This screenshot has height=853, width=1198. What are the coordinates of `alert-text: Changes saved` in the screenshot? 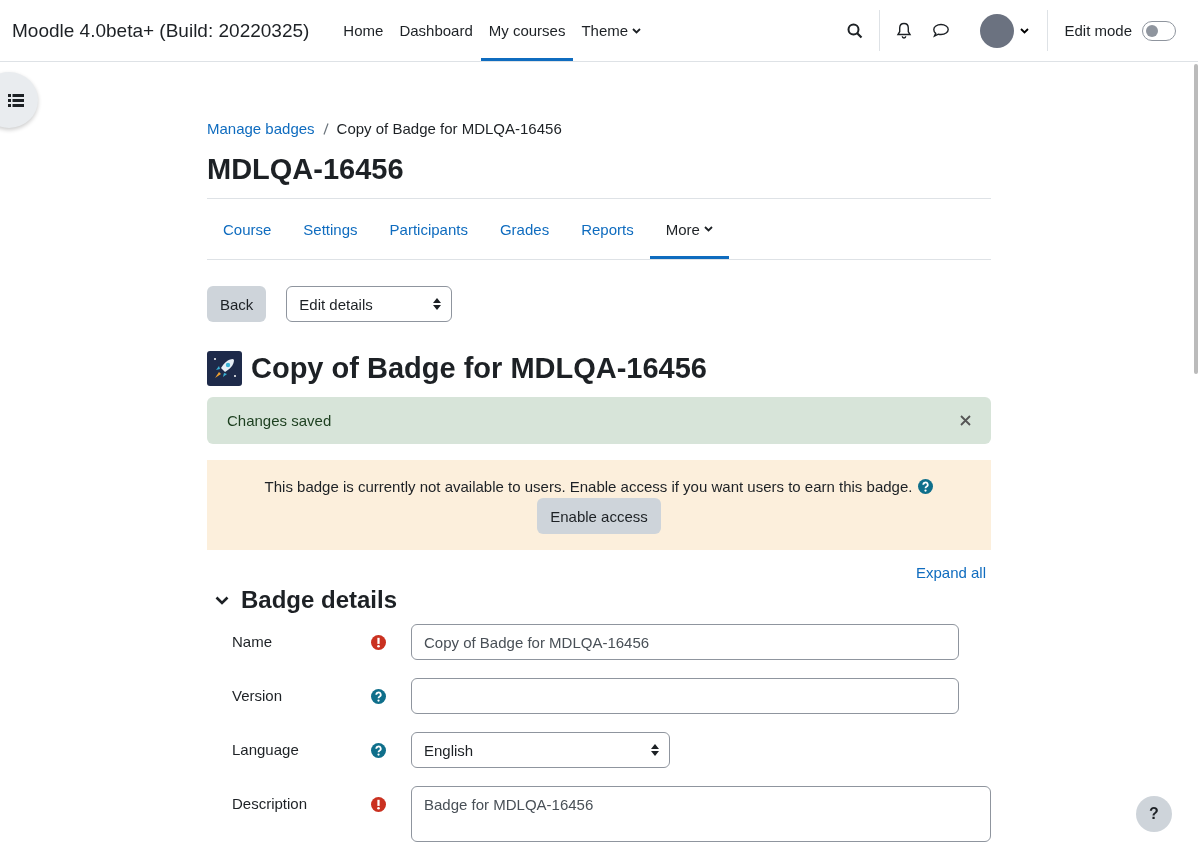 It's located at (279, 420).